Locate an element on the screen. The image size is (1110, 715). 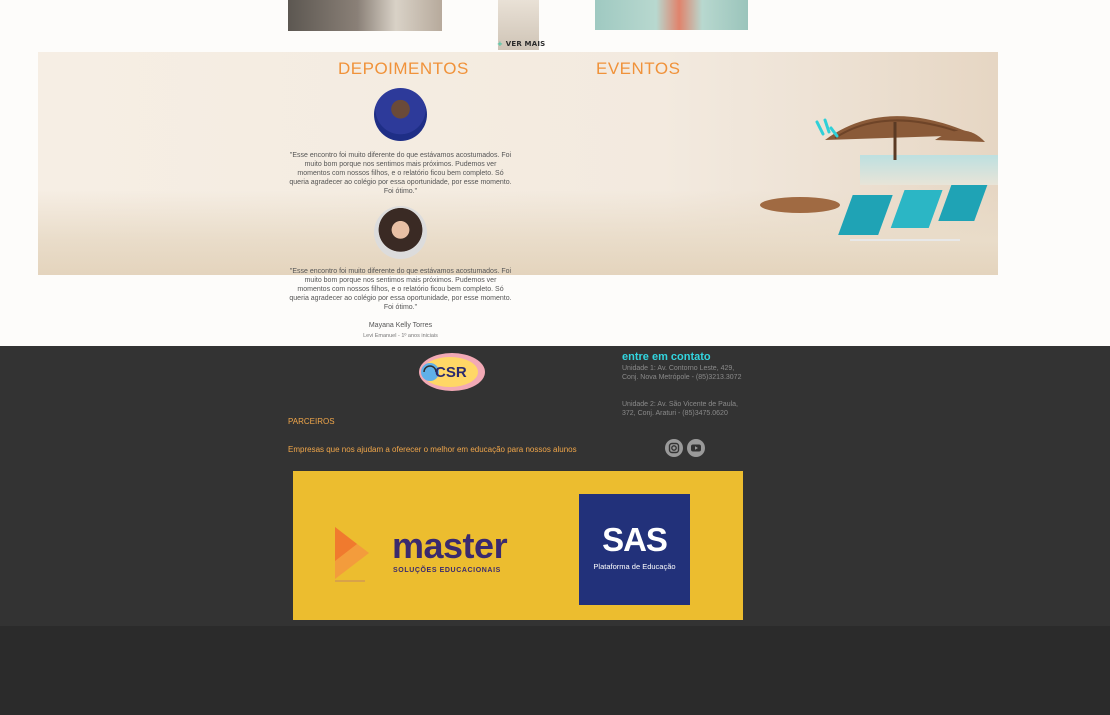
contact-title: entre em contato is located at coordinates (666, 357).